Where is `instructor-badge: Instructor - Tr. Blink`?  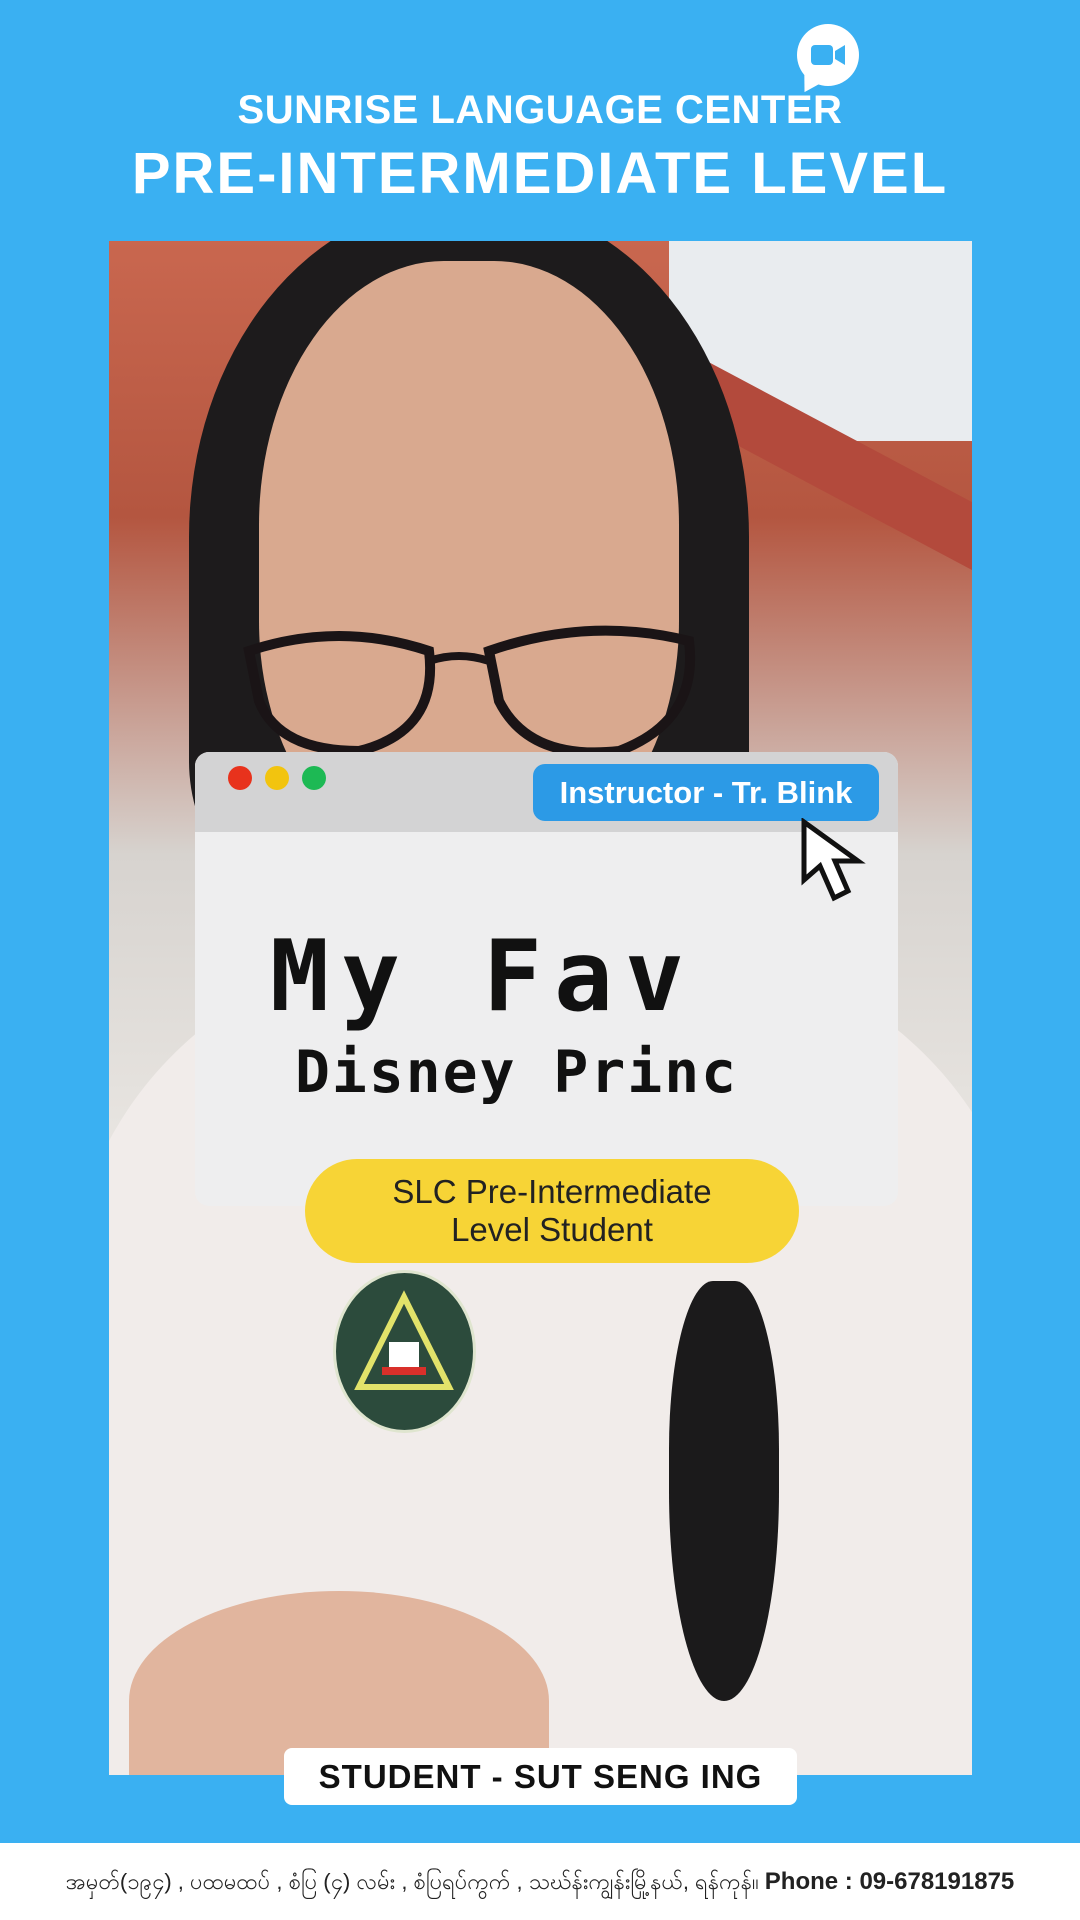
instructor-badge: Instructor - Tr. Blink is located at coordinates (706, 792).